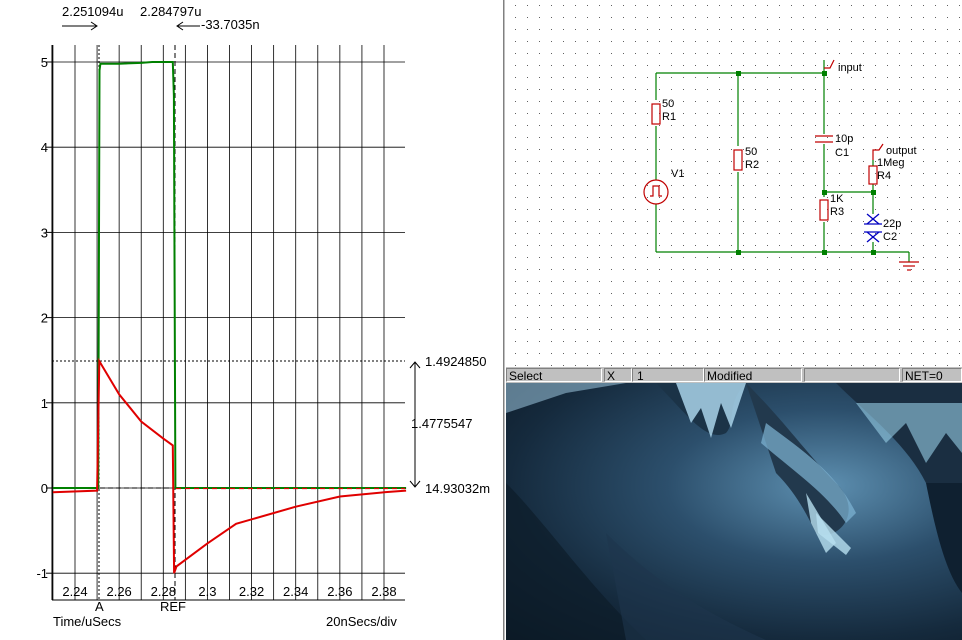 The image size is (962, 640). Describe the element at coordinates (850, 68) in the screenshot. I see `input-label: input` at that location.